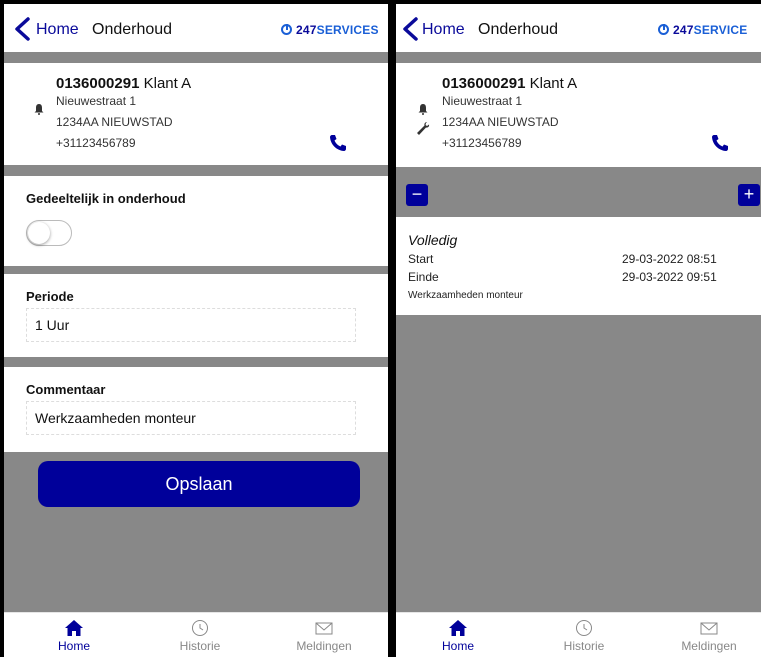 This screenshot has width=761, height=657. I want to click on period-label: Periode, so click(50, 296).